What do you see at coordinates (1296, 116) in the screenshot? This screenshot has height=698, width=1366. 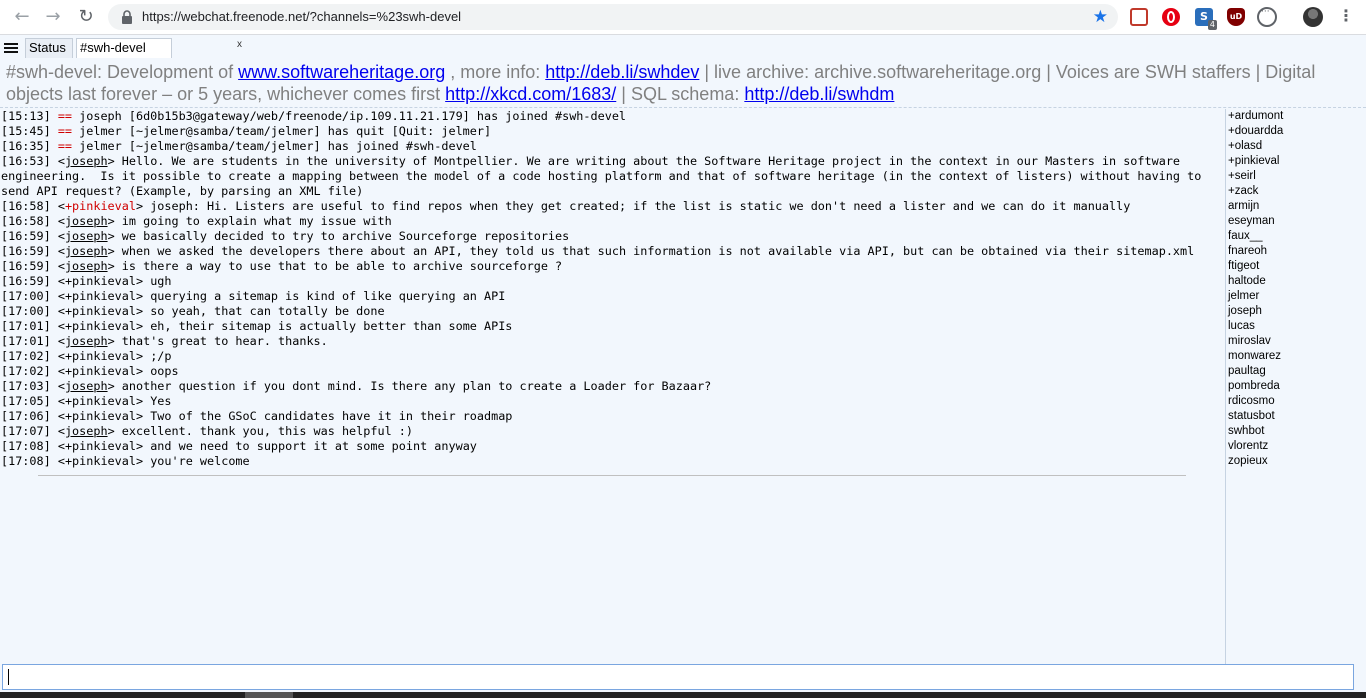 I see `nick-list-item: +ardumont` at bounding box center [1296, 116].